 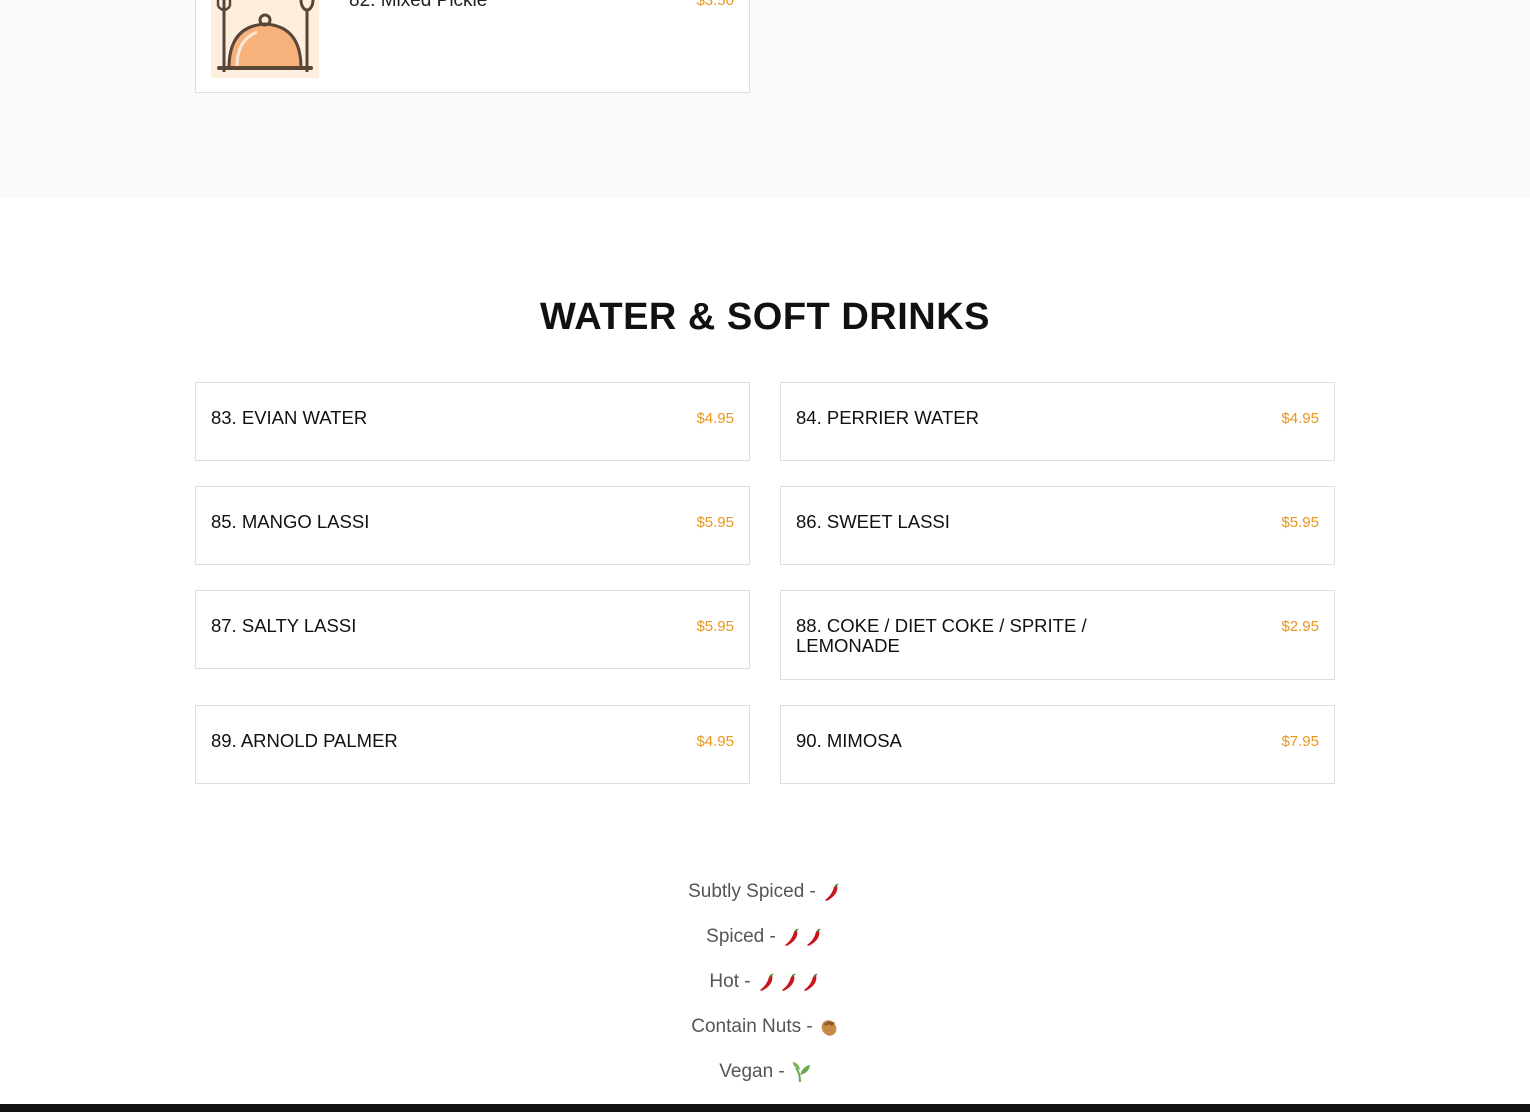 What do you see at coordinates (941, 635) in the screenshot?
I see `menu-item-name: 88. COKE / DIET COKE / SPRITE / LEMONADE` at bounding box center [941, 635].